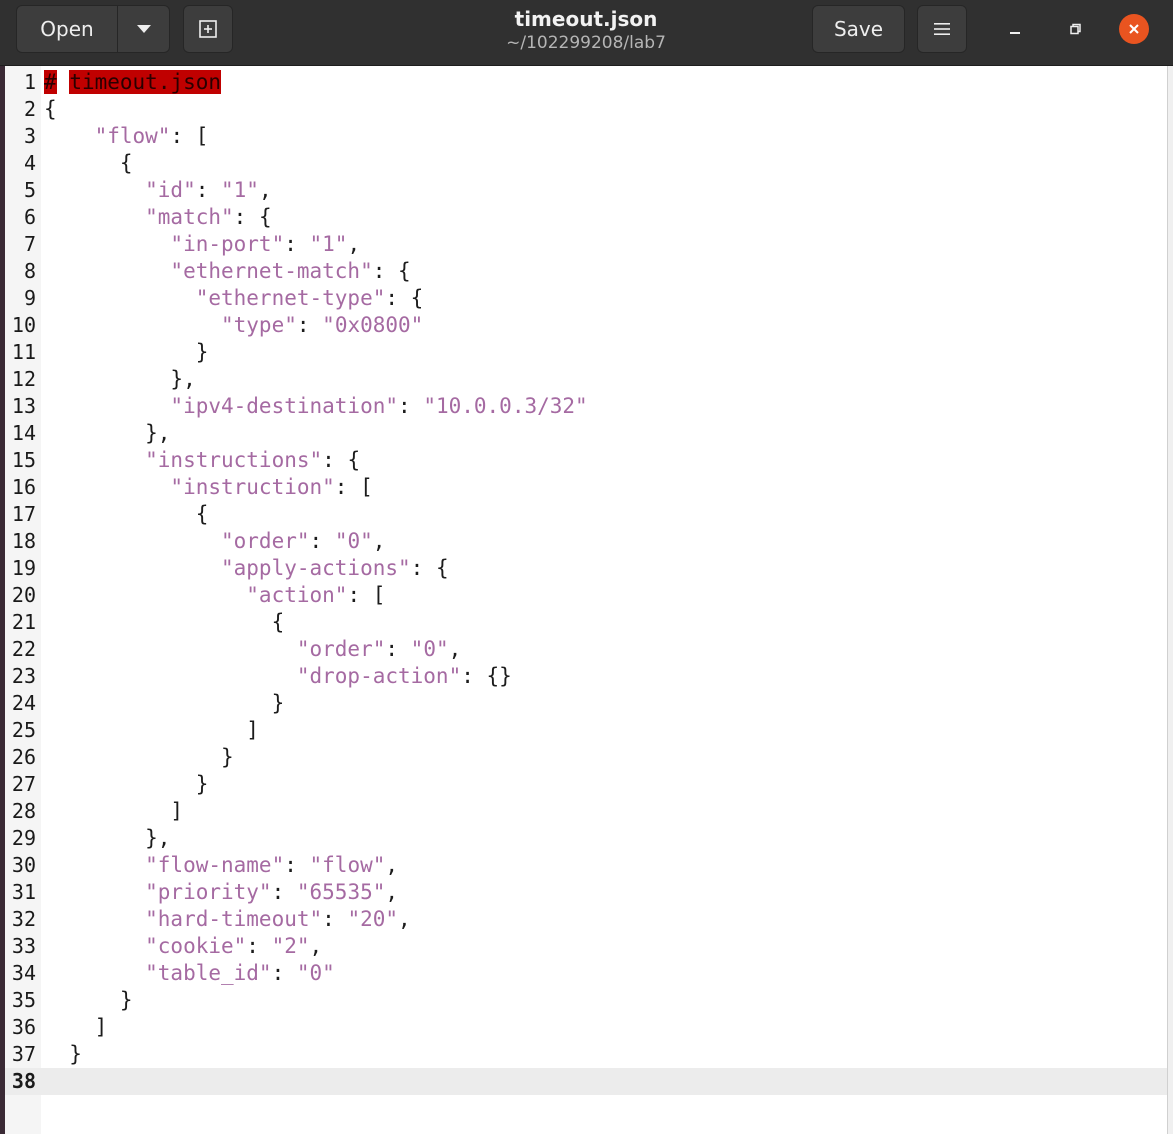  Describe the element at coordinates (208, 271) in the screenshot. I see `string-token: "ethernet-match"` at that location.